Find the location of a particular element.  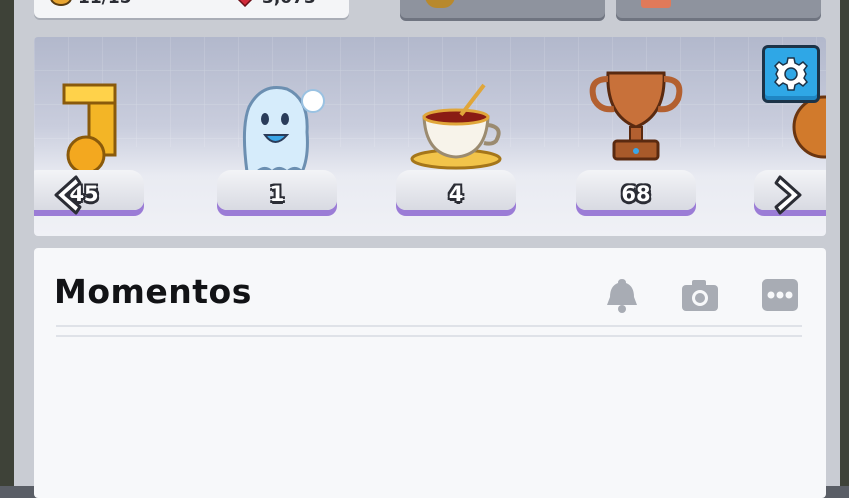

muscle-icon is located at coordinates (61, 3).